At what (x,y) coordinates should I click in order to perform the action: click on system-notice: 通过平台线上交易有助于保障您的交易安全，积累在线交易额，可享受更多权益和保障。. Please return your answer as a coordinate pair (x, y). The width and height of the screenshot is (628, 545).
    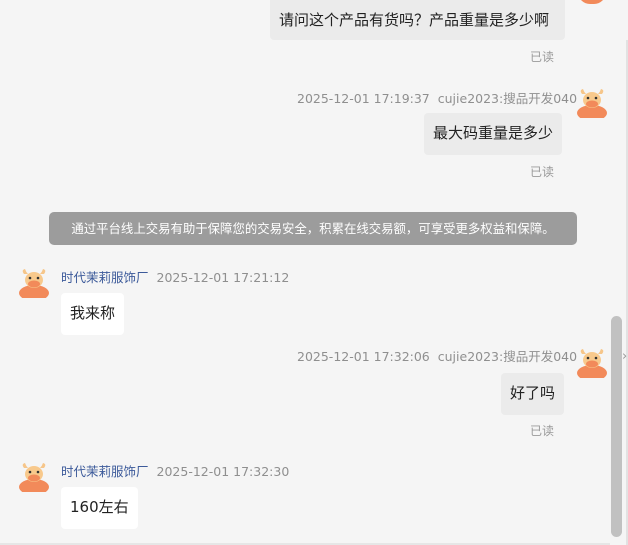
    Looking at the image, I should click on (313, 228).